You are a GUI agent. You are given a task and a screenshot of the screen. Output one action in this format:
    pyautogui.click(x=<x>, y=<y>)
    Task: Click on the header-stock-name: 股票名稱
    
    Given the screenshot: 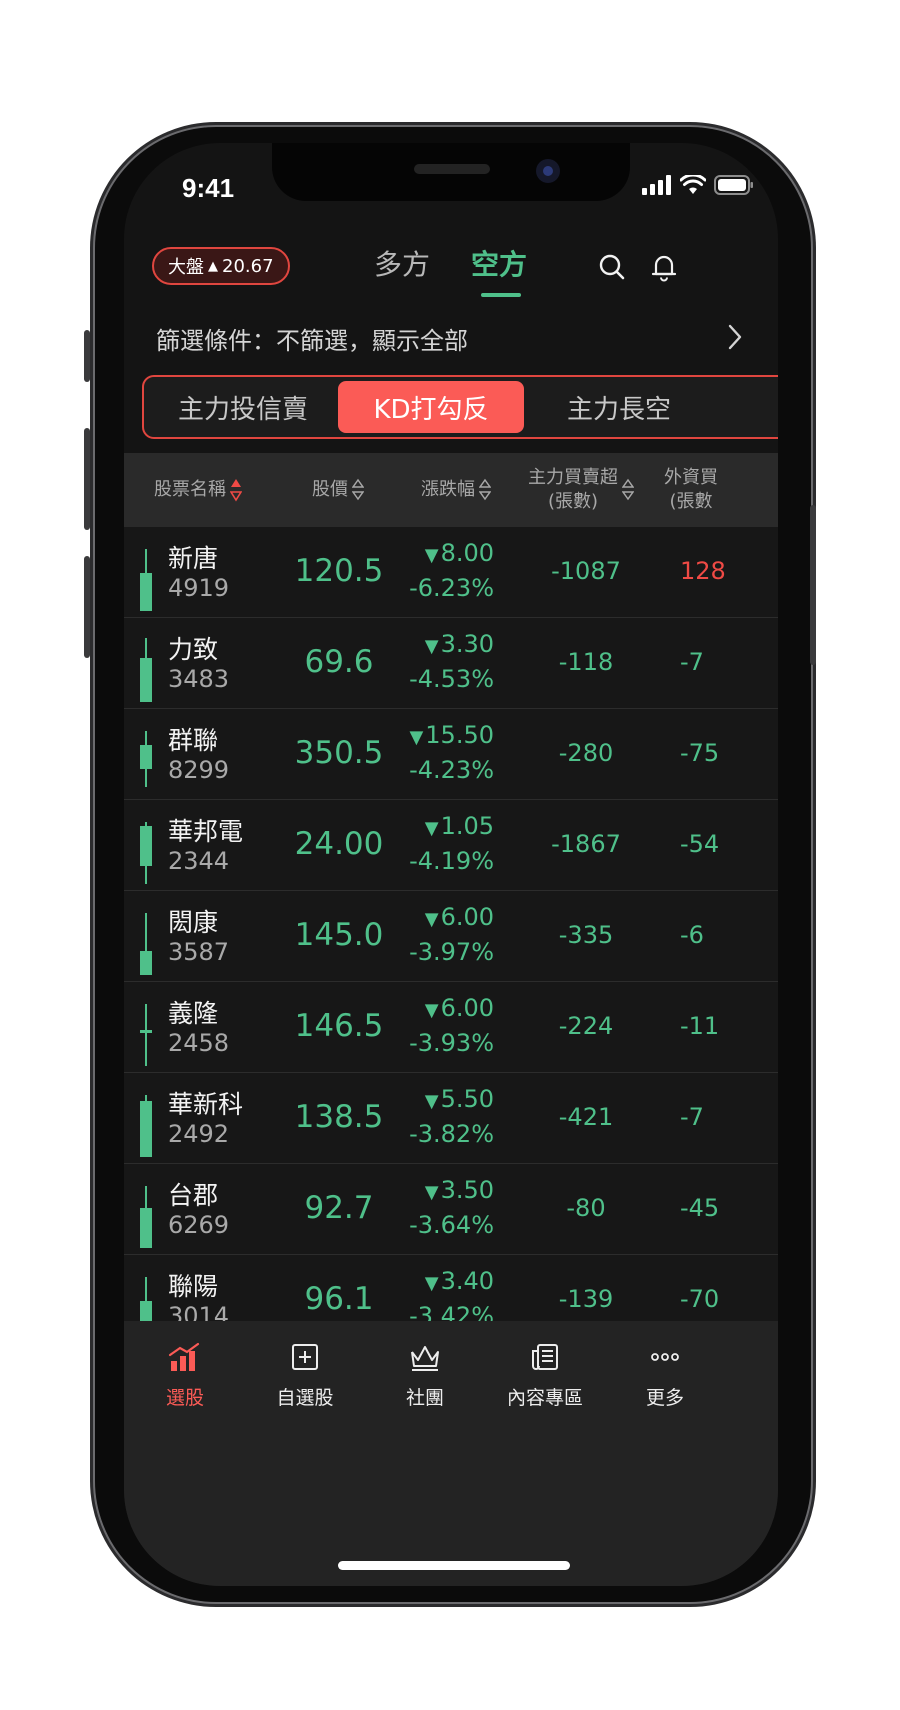 What is the action you would take?
    pyautogui.click(x=198, y=490)
    